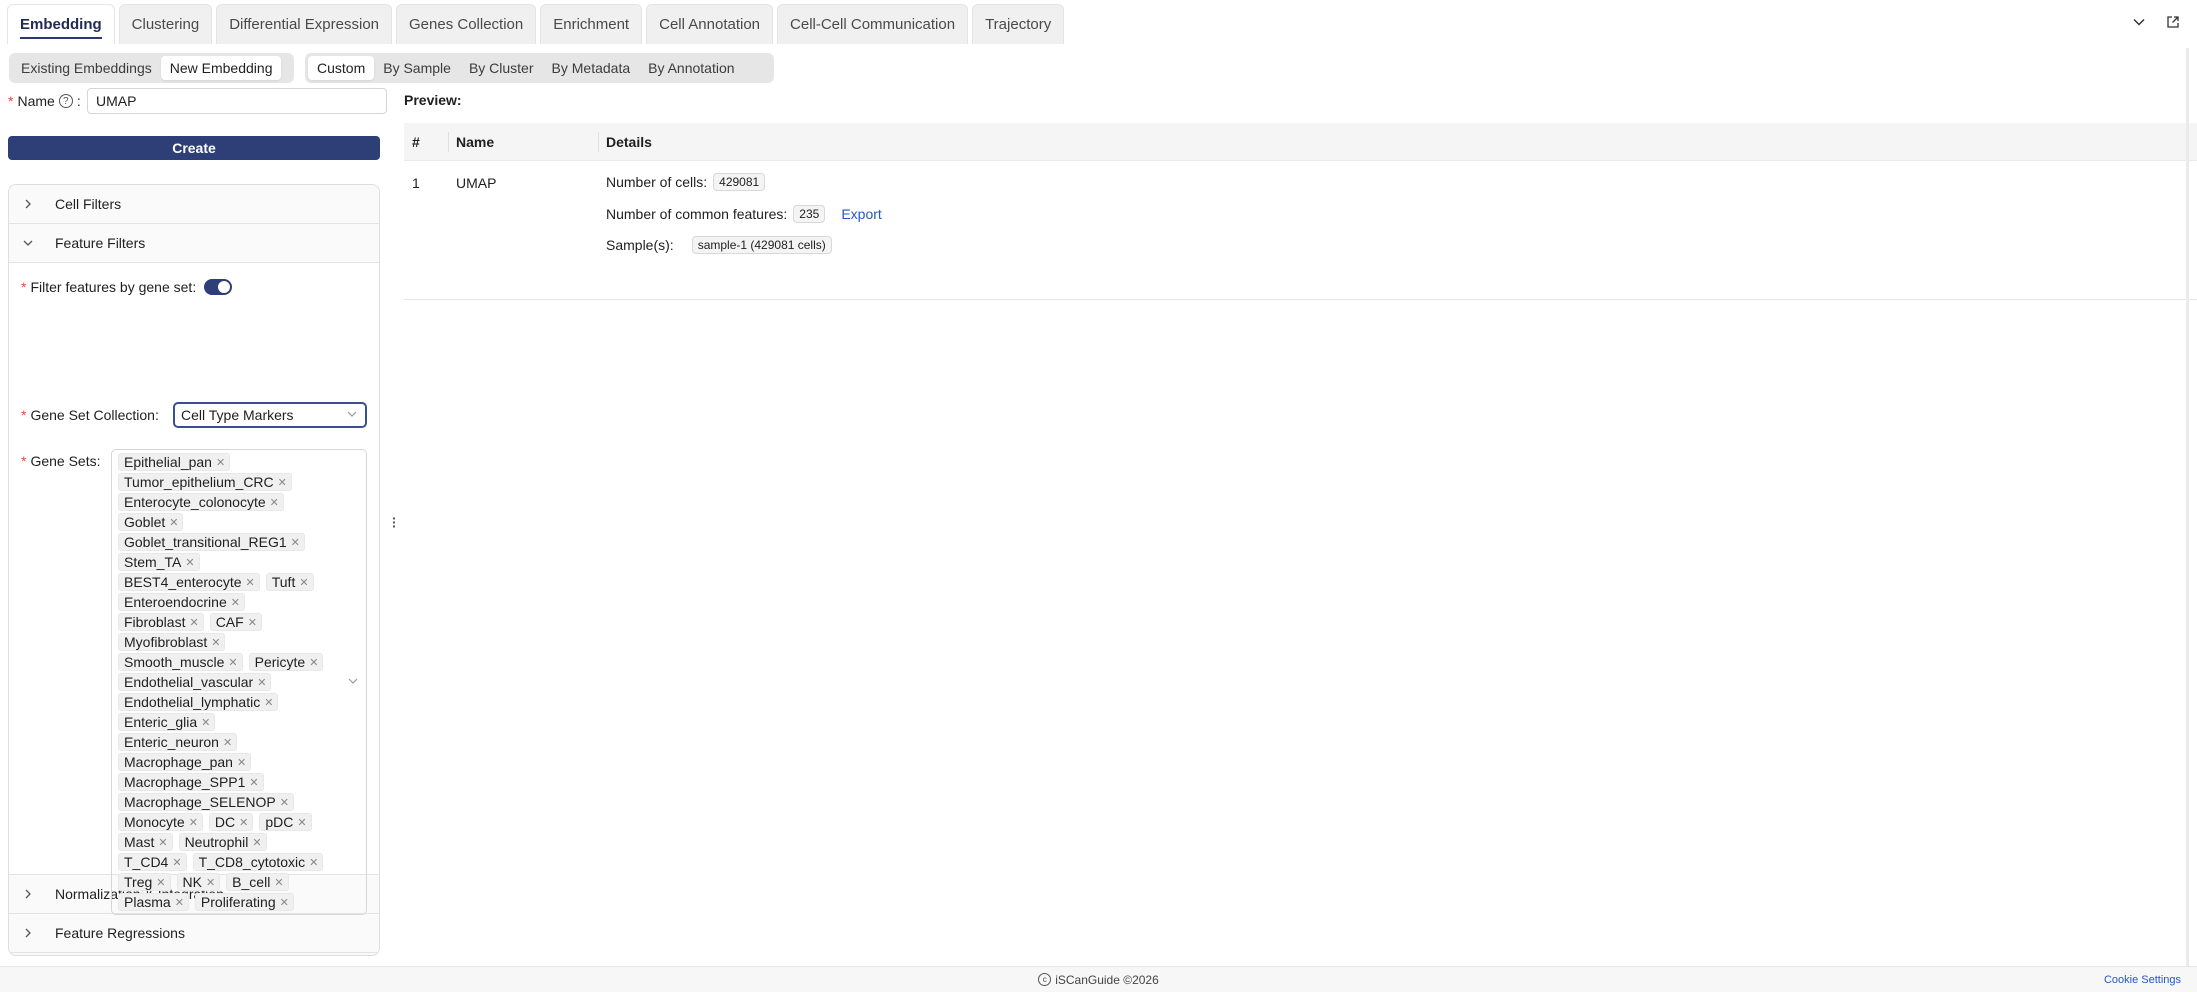 This screenshot has width=2197, height=992. I want to click on tab-clustering: Clustering, so click(165, 24).